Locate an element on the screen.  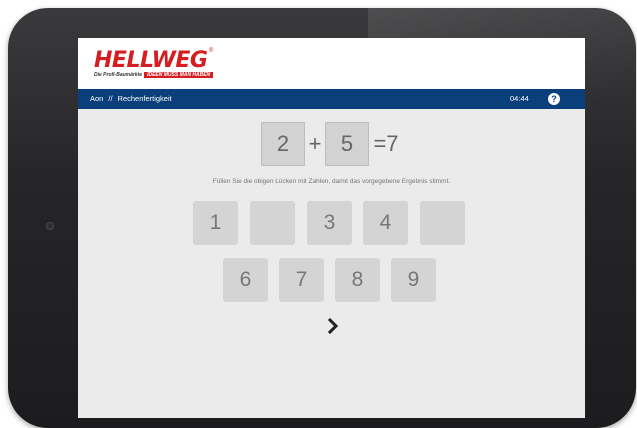
number-tile: 7 is located at coordinates (301, 280).